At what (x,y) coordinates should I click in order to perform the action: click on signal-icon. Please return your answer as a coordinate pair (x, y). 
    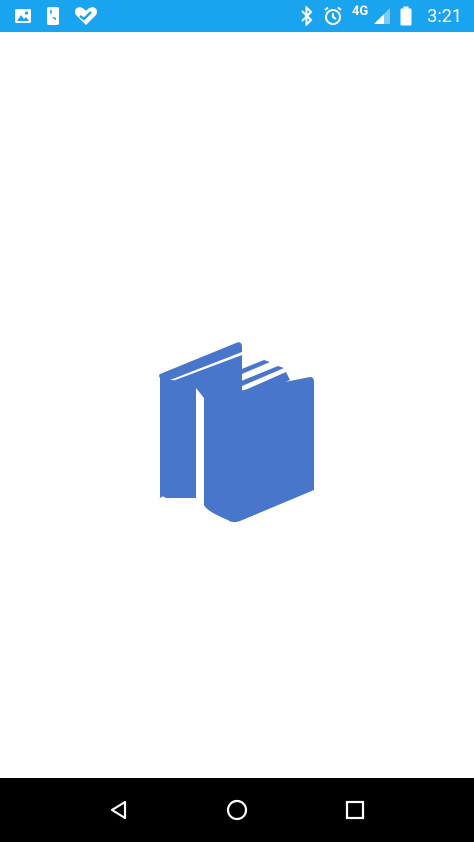
    Looking at the image, I should click on (382, 16).